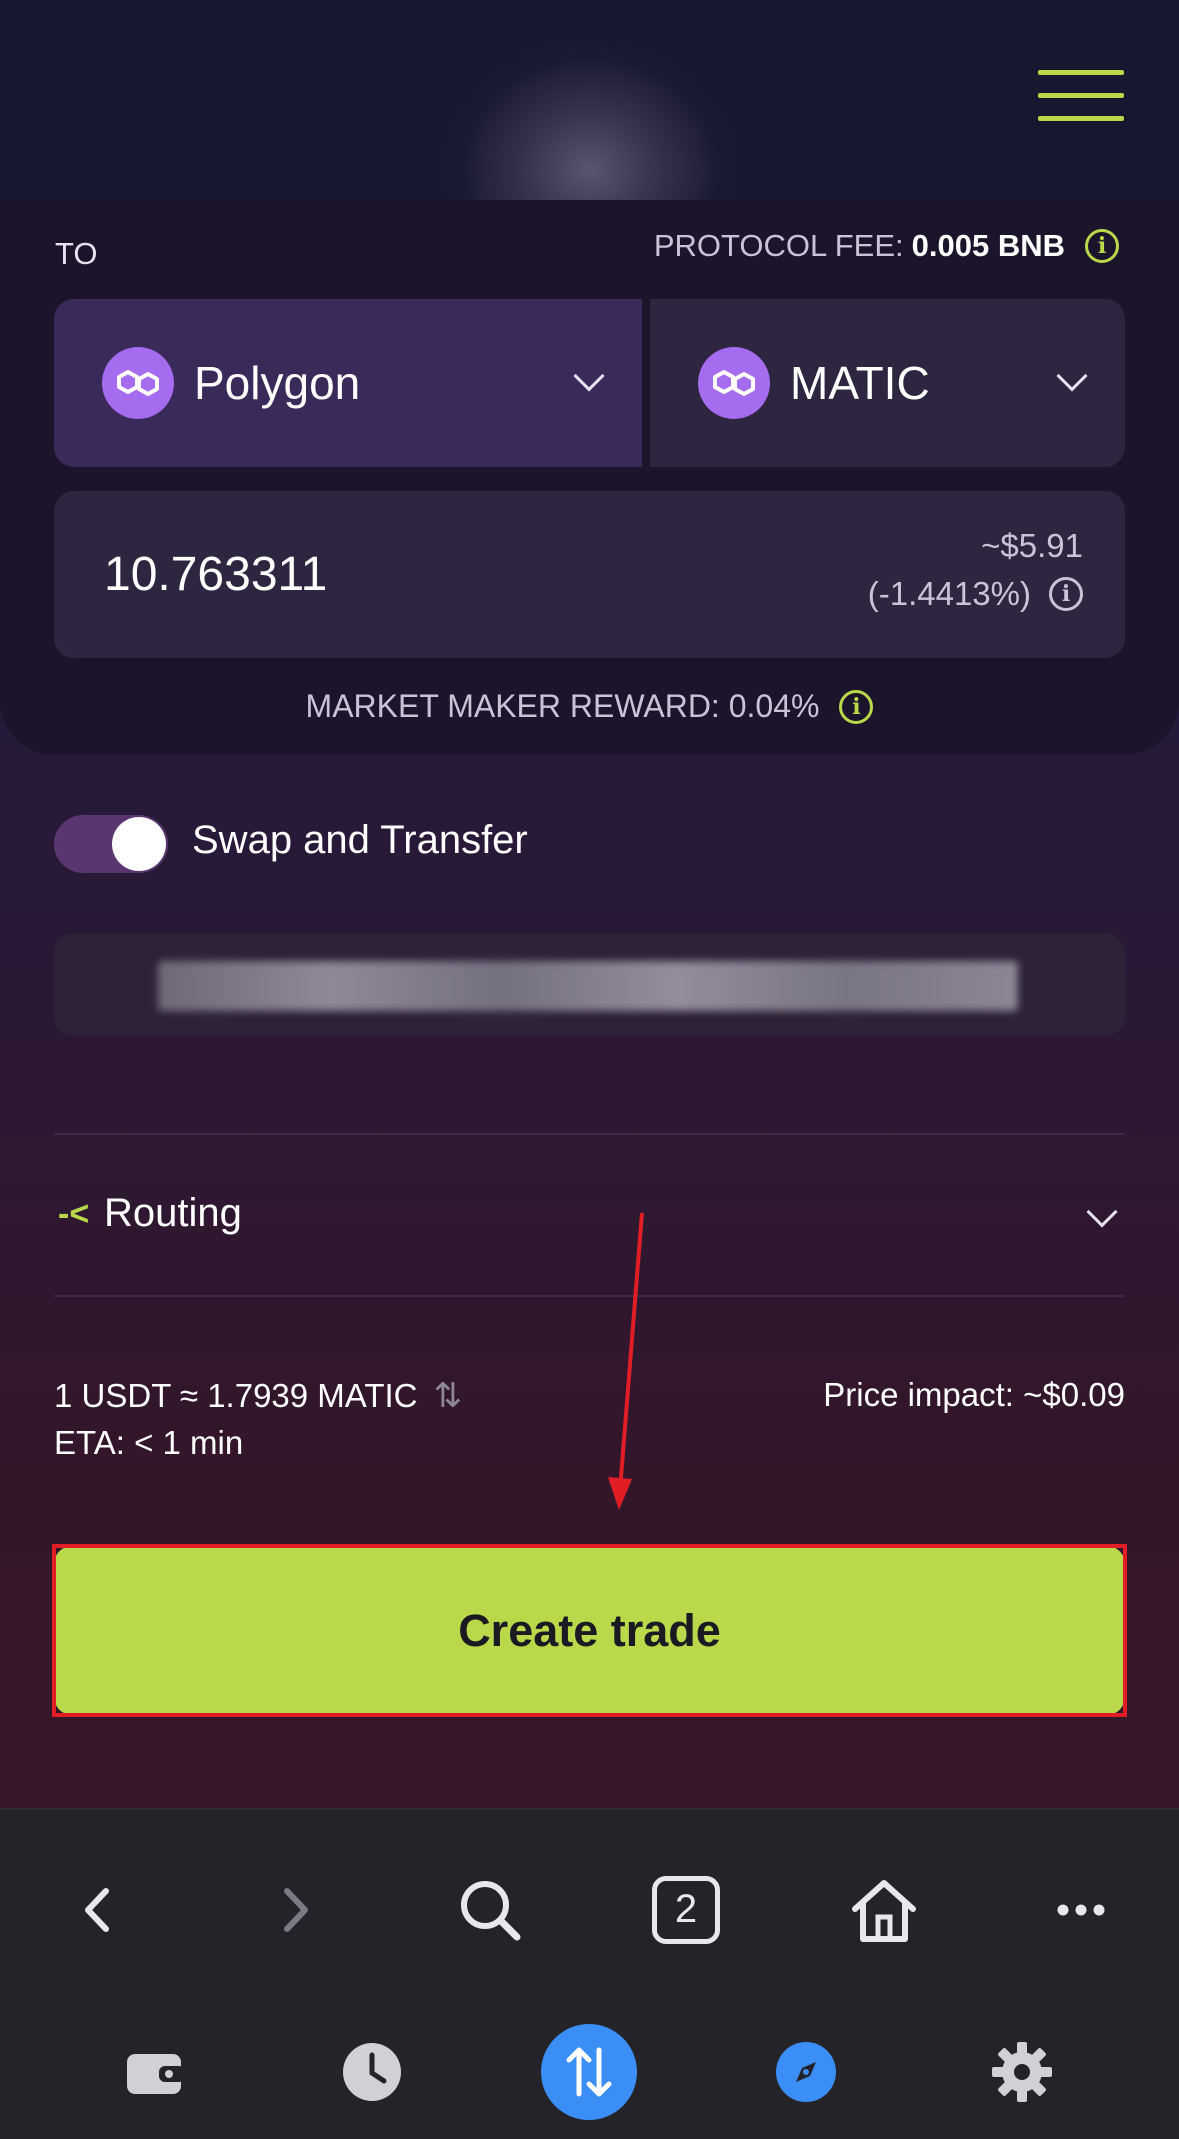 The width and height of the screenshot is (1179, 2139). I want to click on protocol-fee: PROTOCOL FEE: 0.005 BNB i, so click(886, 246).